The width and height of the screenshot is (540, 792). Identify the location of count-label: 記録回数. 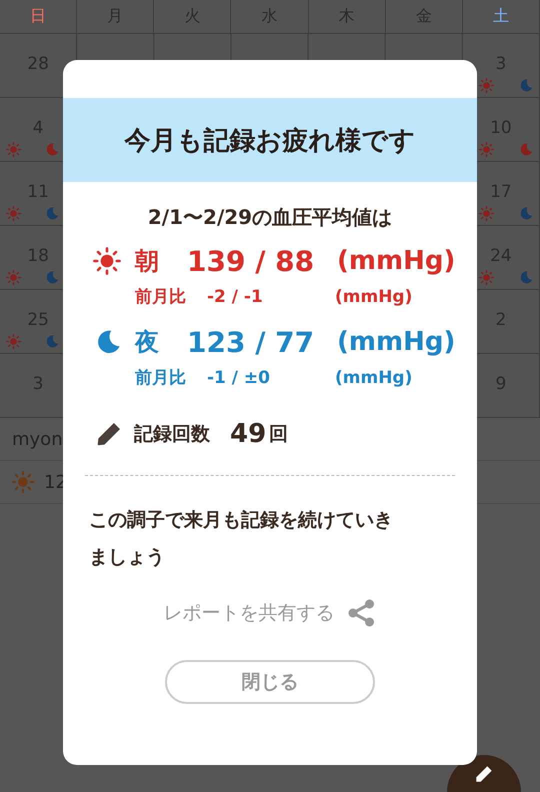
(172, 434).